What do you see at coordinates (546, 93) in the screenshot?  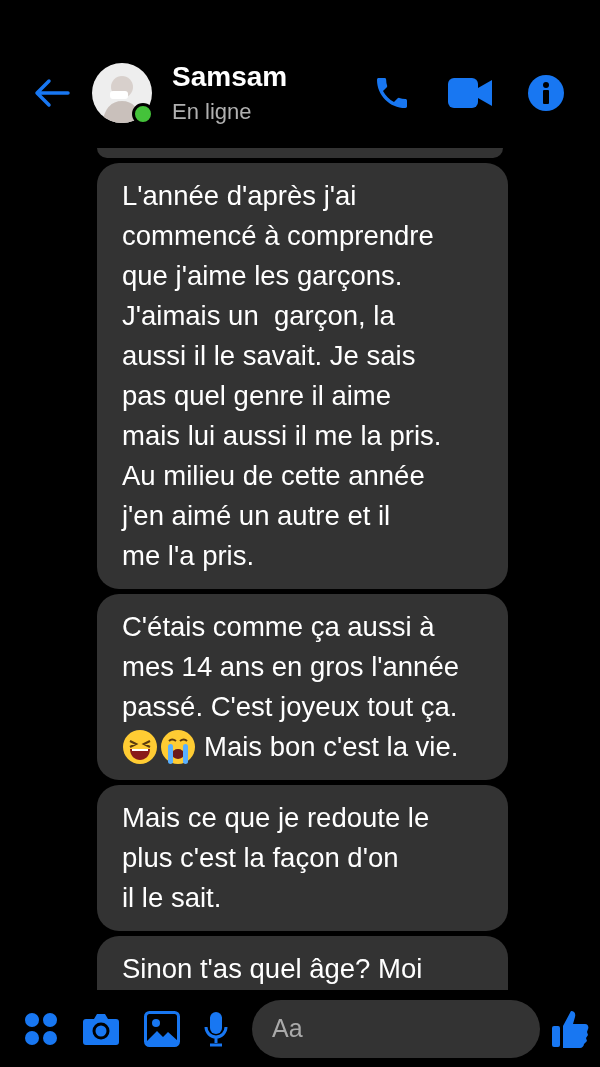 I see `info-button` at bounding box center [546, 93].